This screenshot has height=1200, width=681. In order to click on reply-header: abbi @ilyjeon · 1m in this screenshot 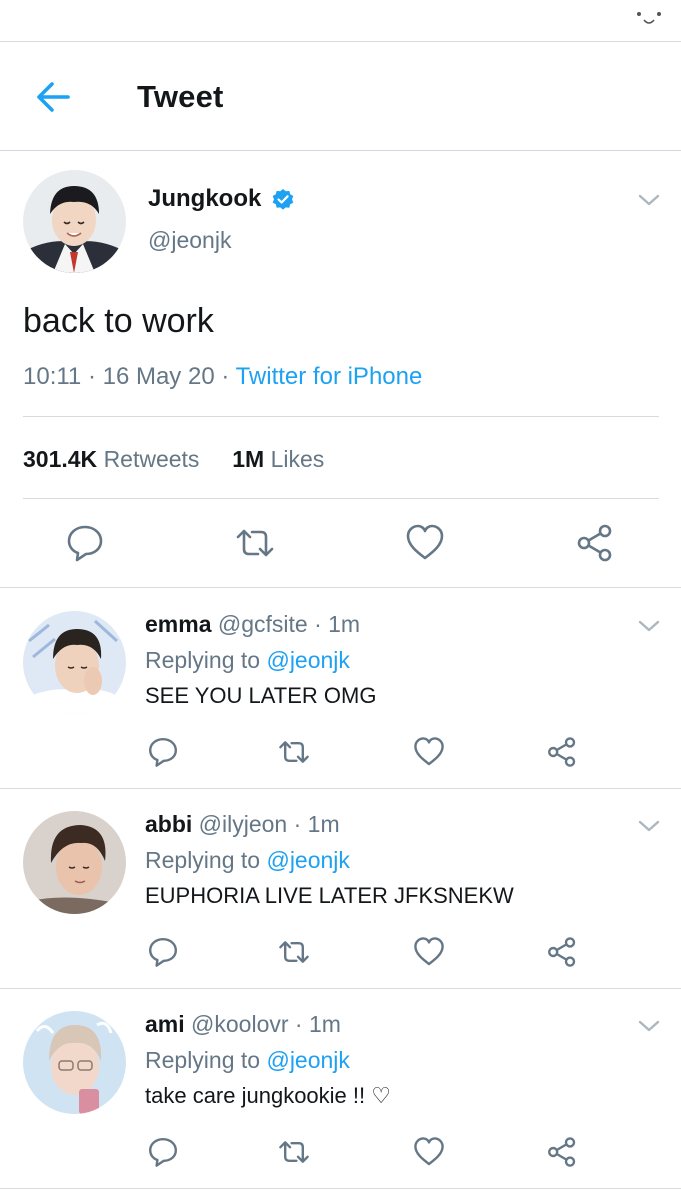, I will do `click(242, 824)`.